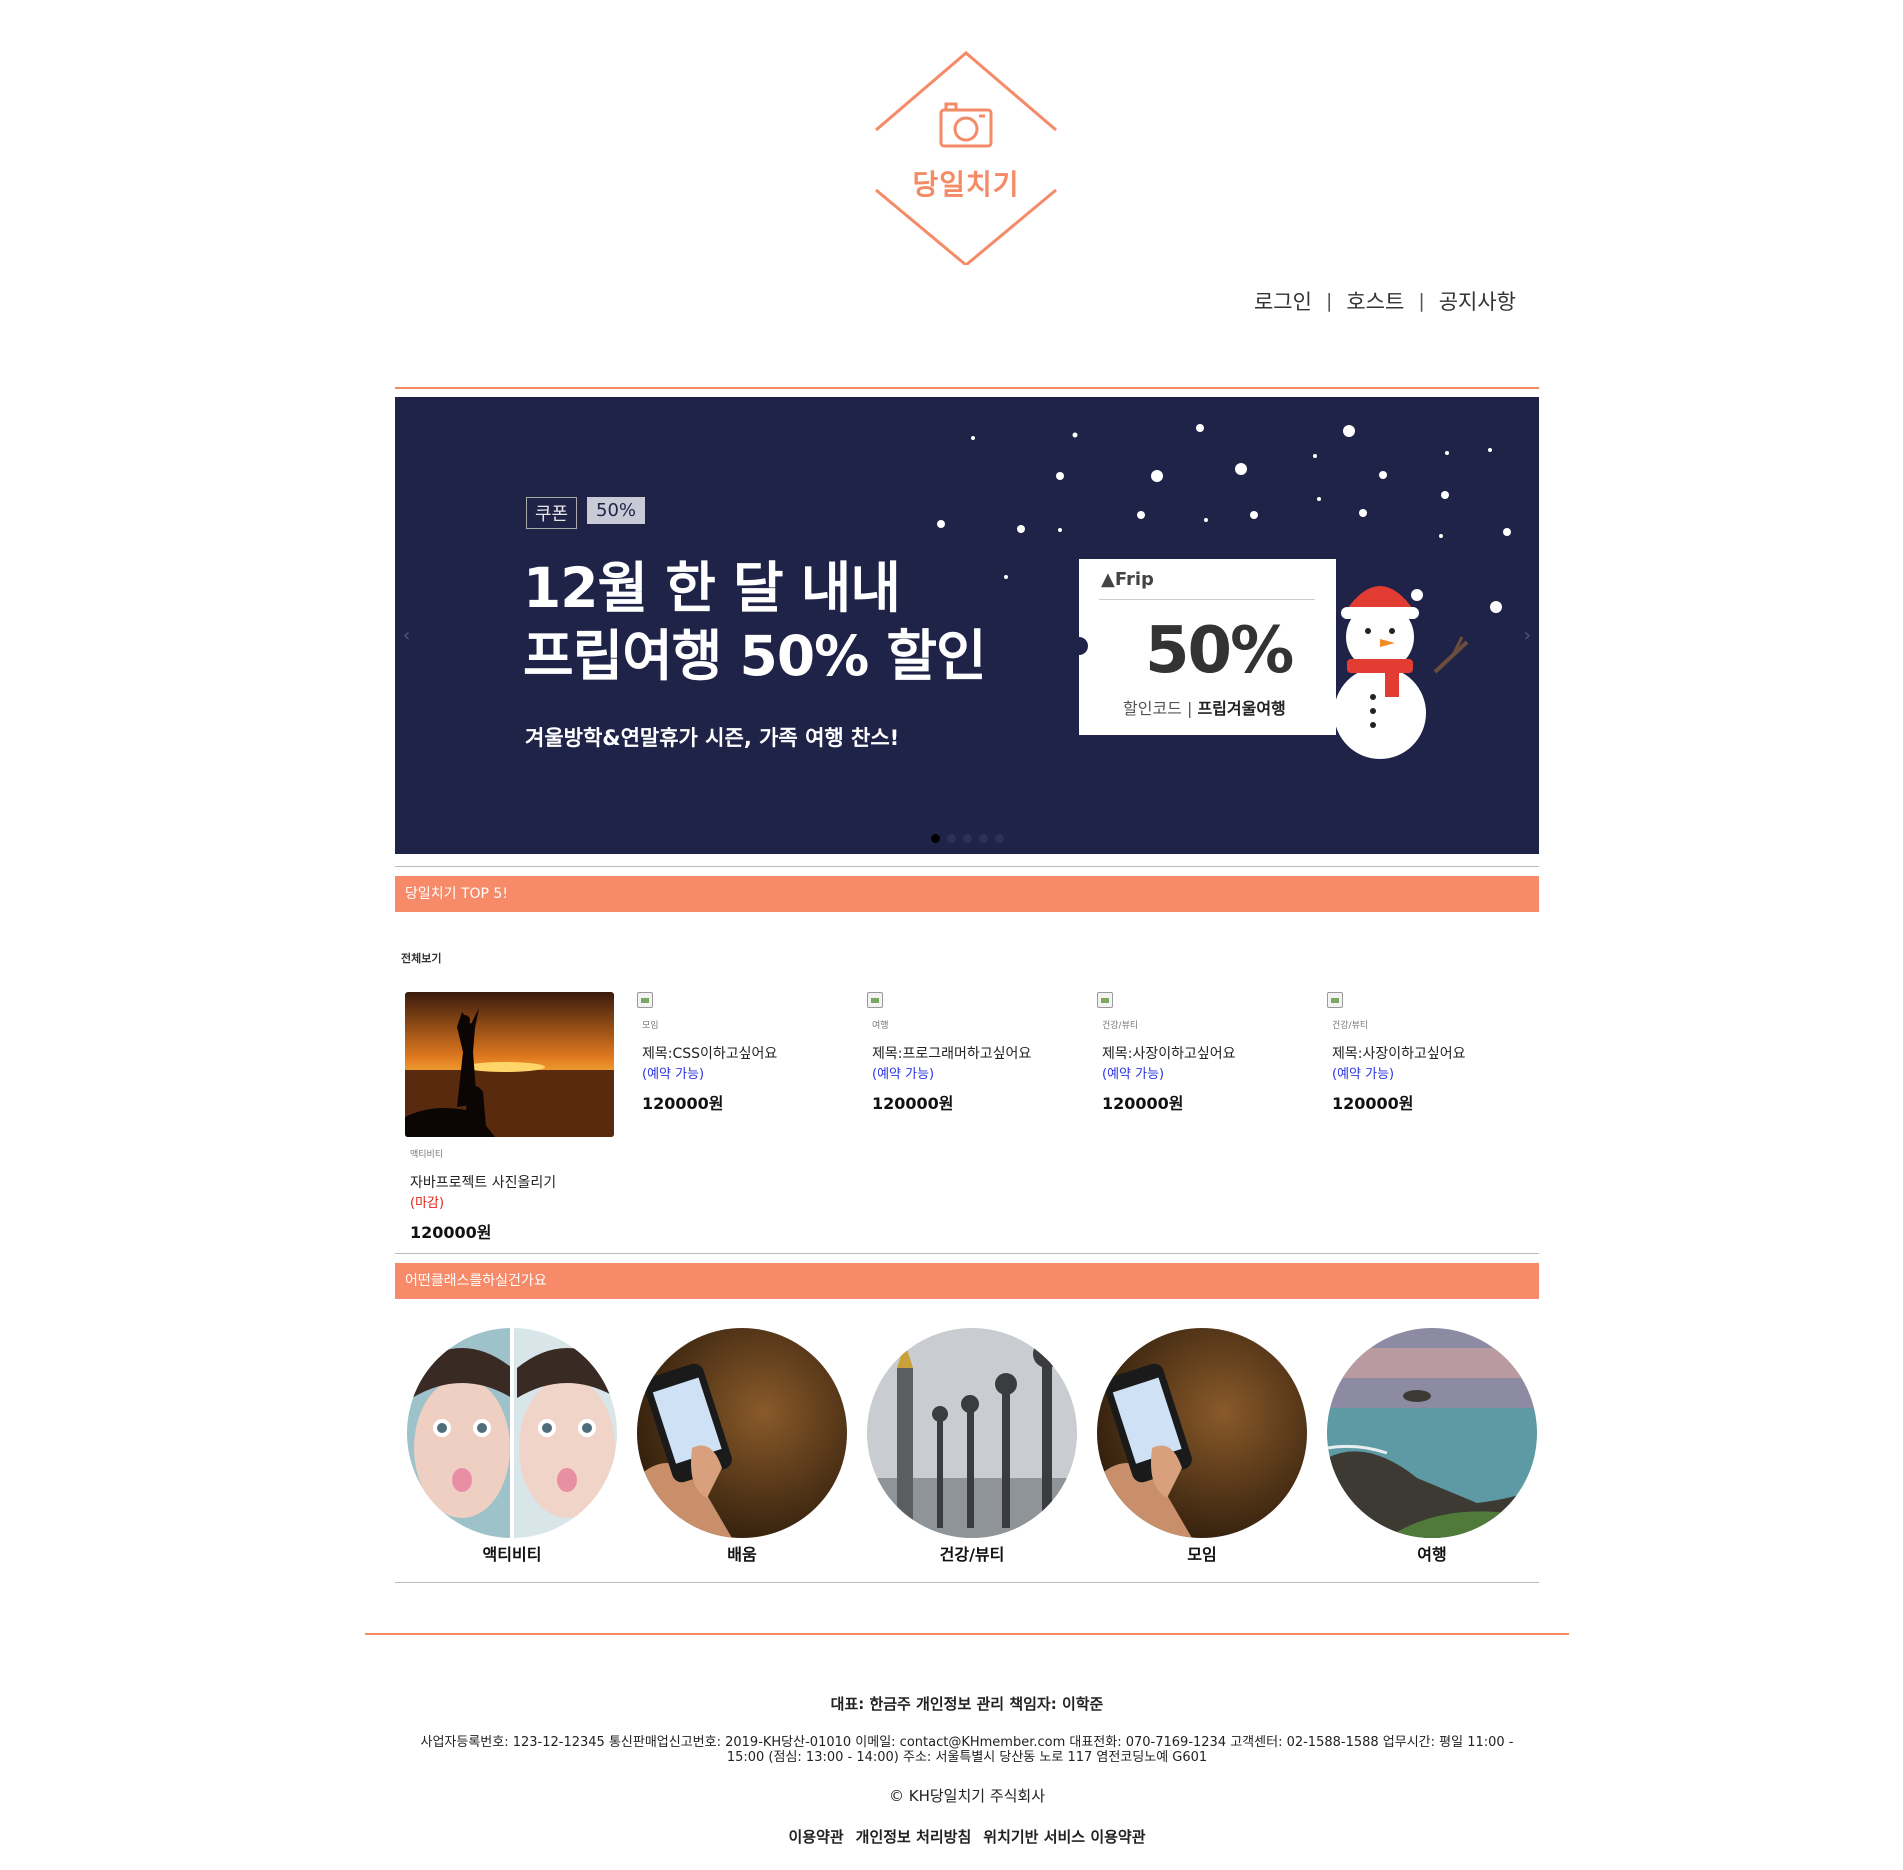 Image resolution: width=1903 pixels, height=1870 pixels. What do you see at coordinates (1477, 301) in the screenshot?
I see `notice-link: 공지사항` at bounding box center [1477, 301].